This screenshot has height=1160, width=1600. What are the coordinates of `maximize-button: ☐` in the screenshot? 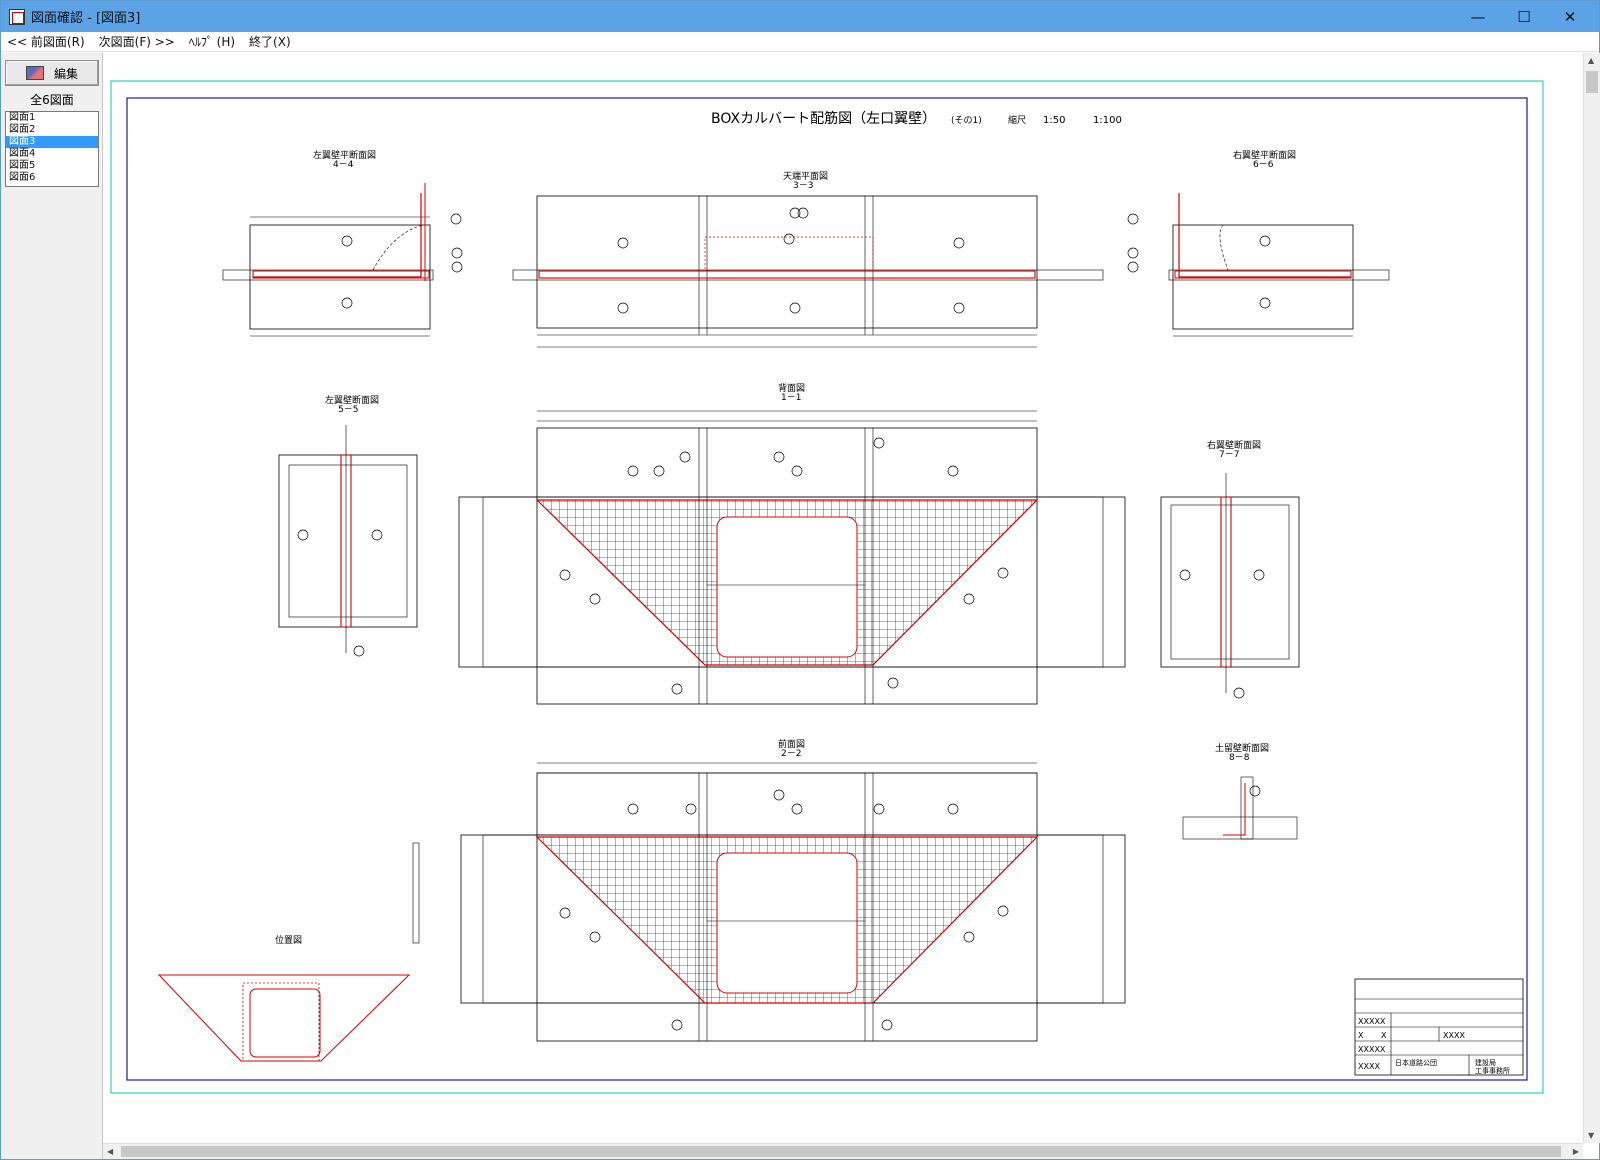 It's located at (1524, 16).